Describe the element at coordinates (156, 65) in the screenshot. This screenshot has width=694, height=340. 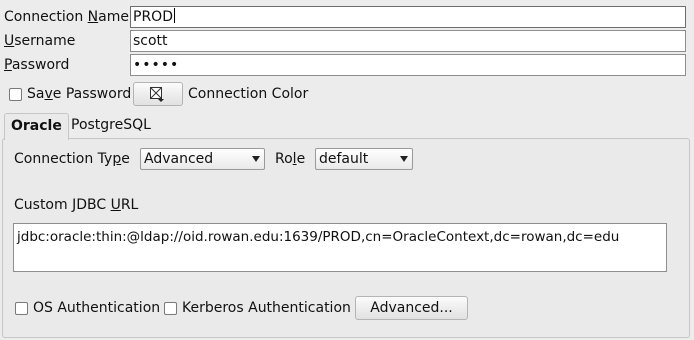
I see `password-value: •••••` at that location.